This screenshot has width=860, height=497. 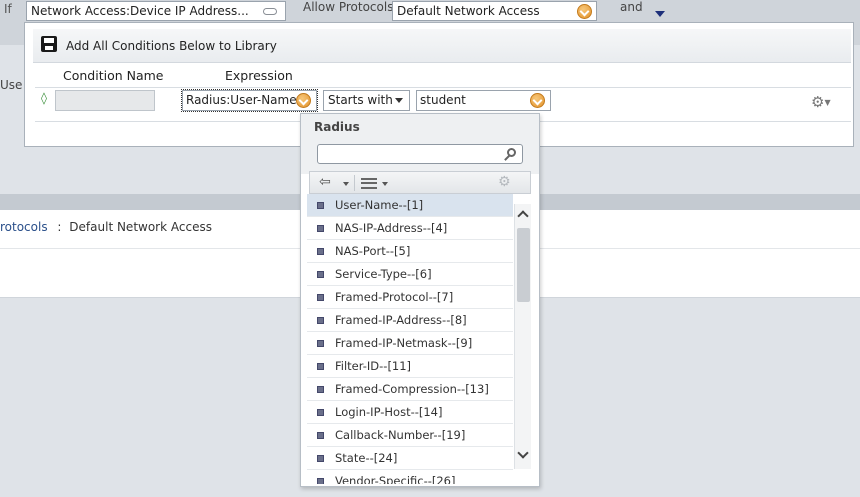 I want to click on use-label: Use, so click(x=11, y=85).